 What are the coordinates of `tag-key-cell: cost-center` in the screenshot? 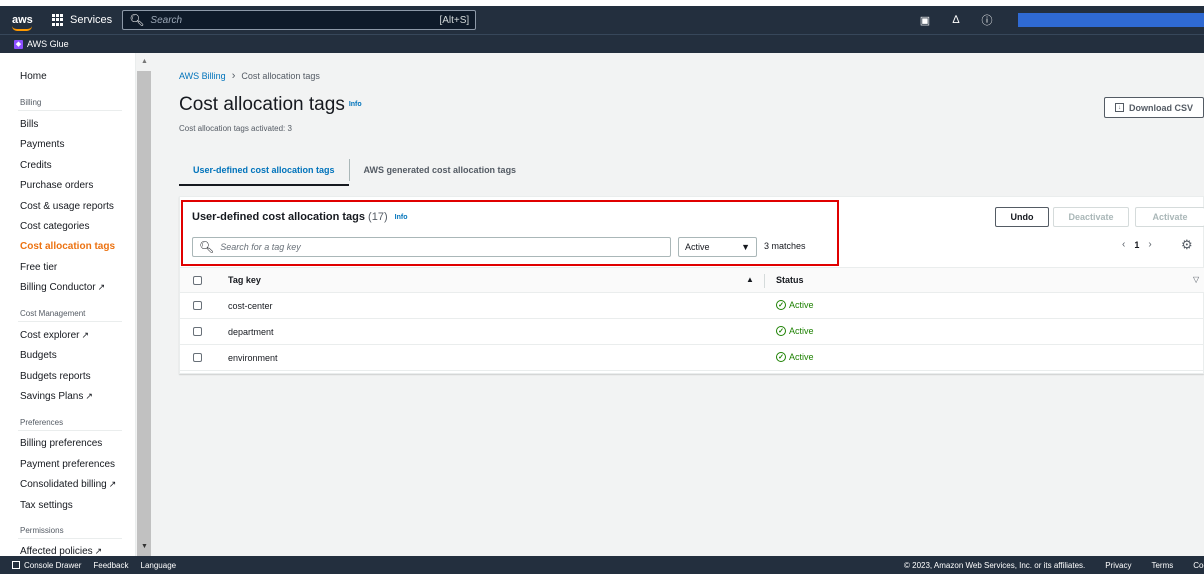 It's located at (250, 306).